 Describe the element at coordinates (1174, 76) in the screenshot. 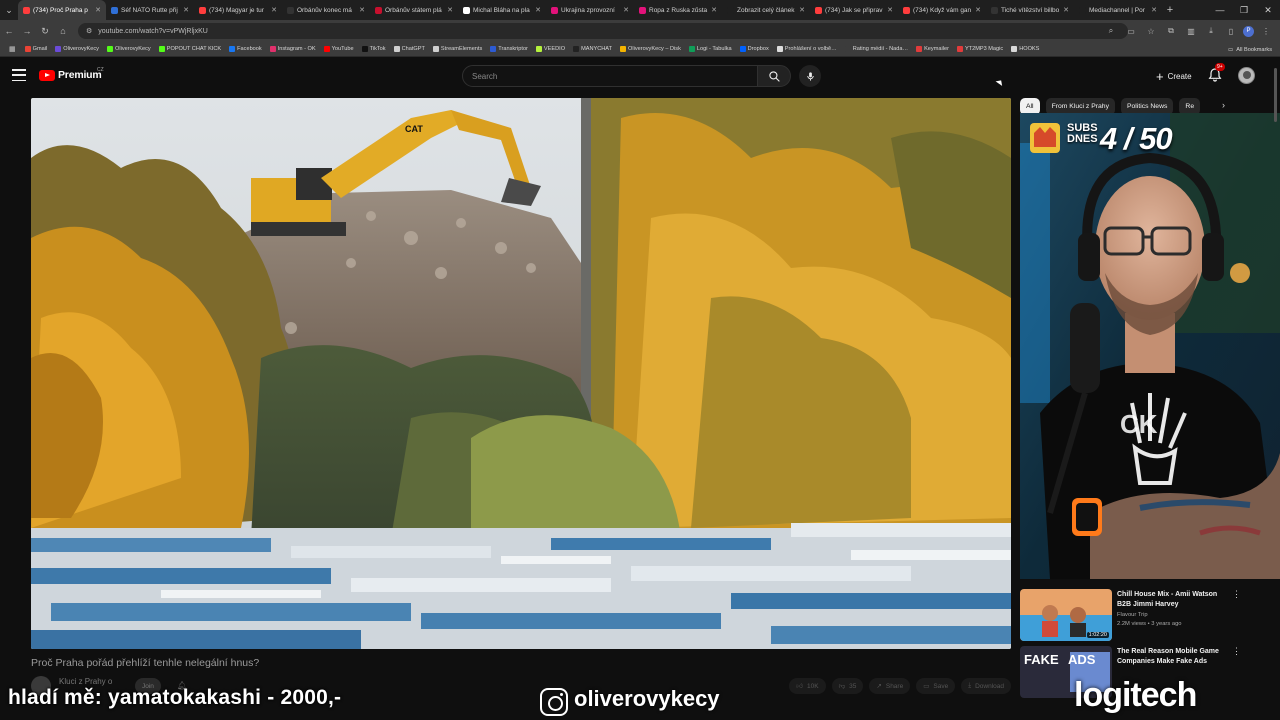

I see `create-button: + Create` at that location.